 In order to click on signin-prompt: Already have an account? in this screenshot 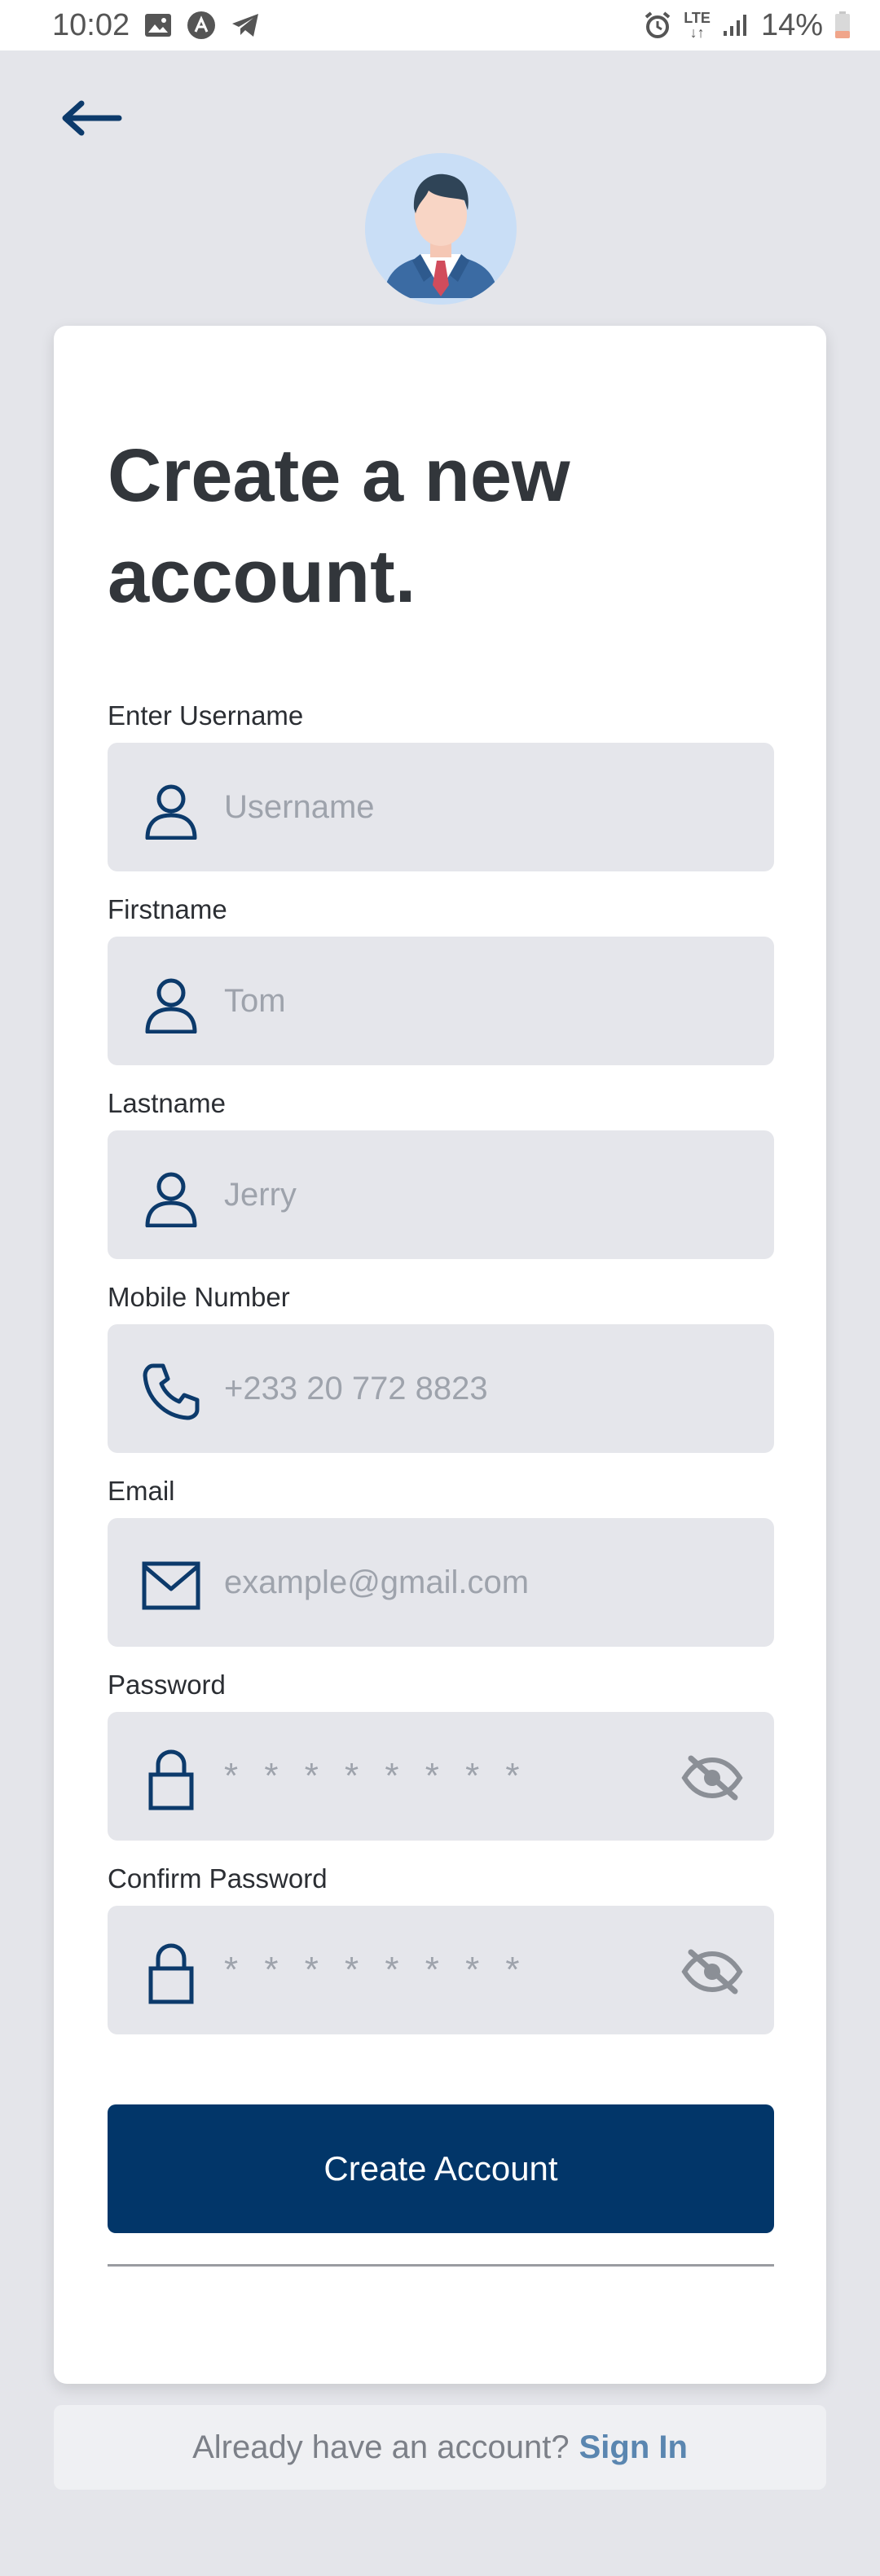, I will do `click(381, 2447)`.